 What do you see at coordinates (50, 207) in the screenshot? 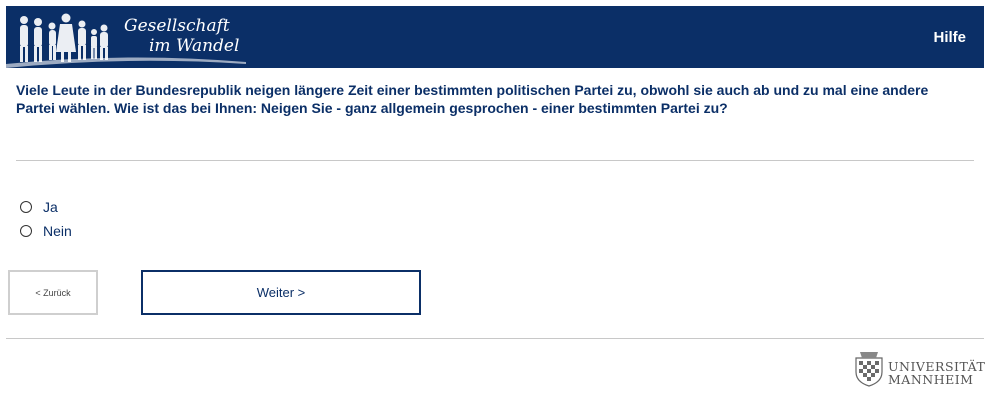
I see `option-label: Ja` at bounding box center [50, 207].